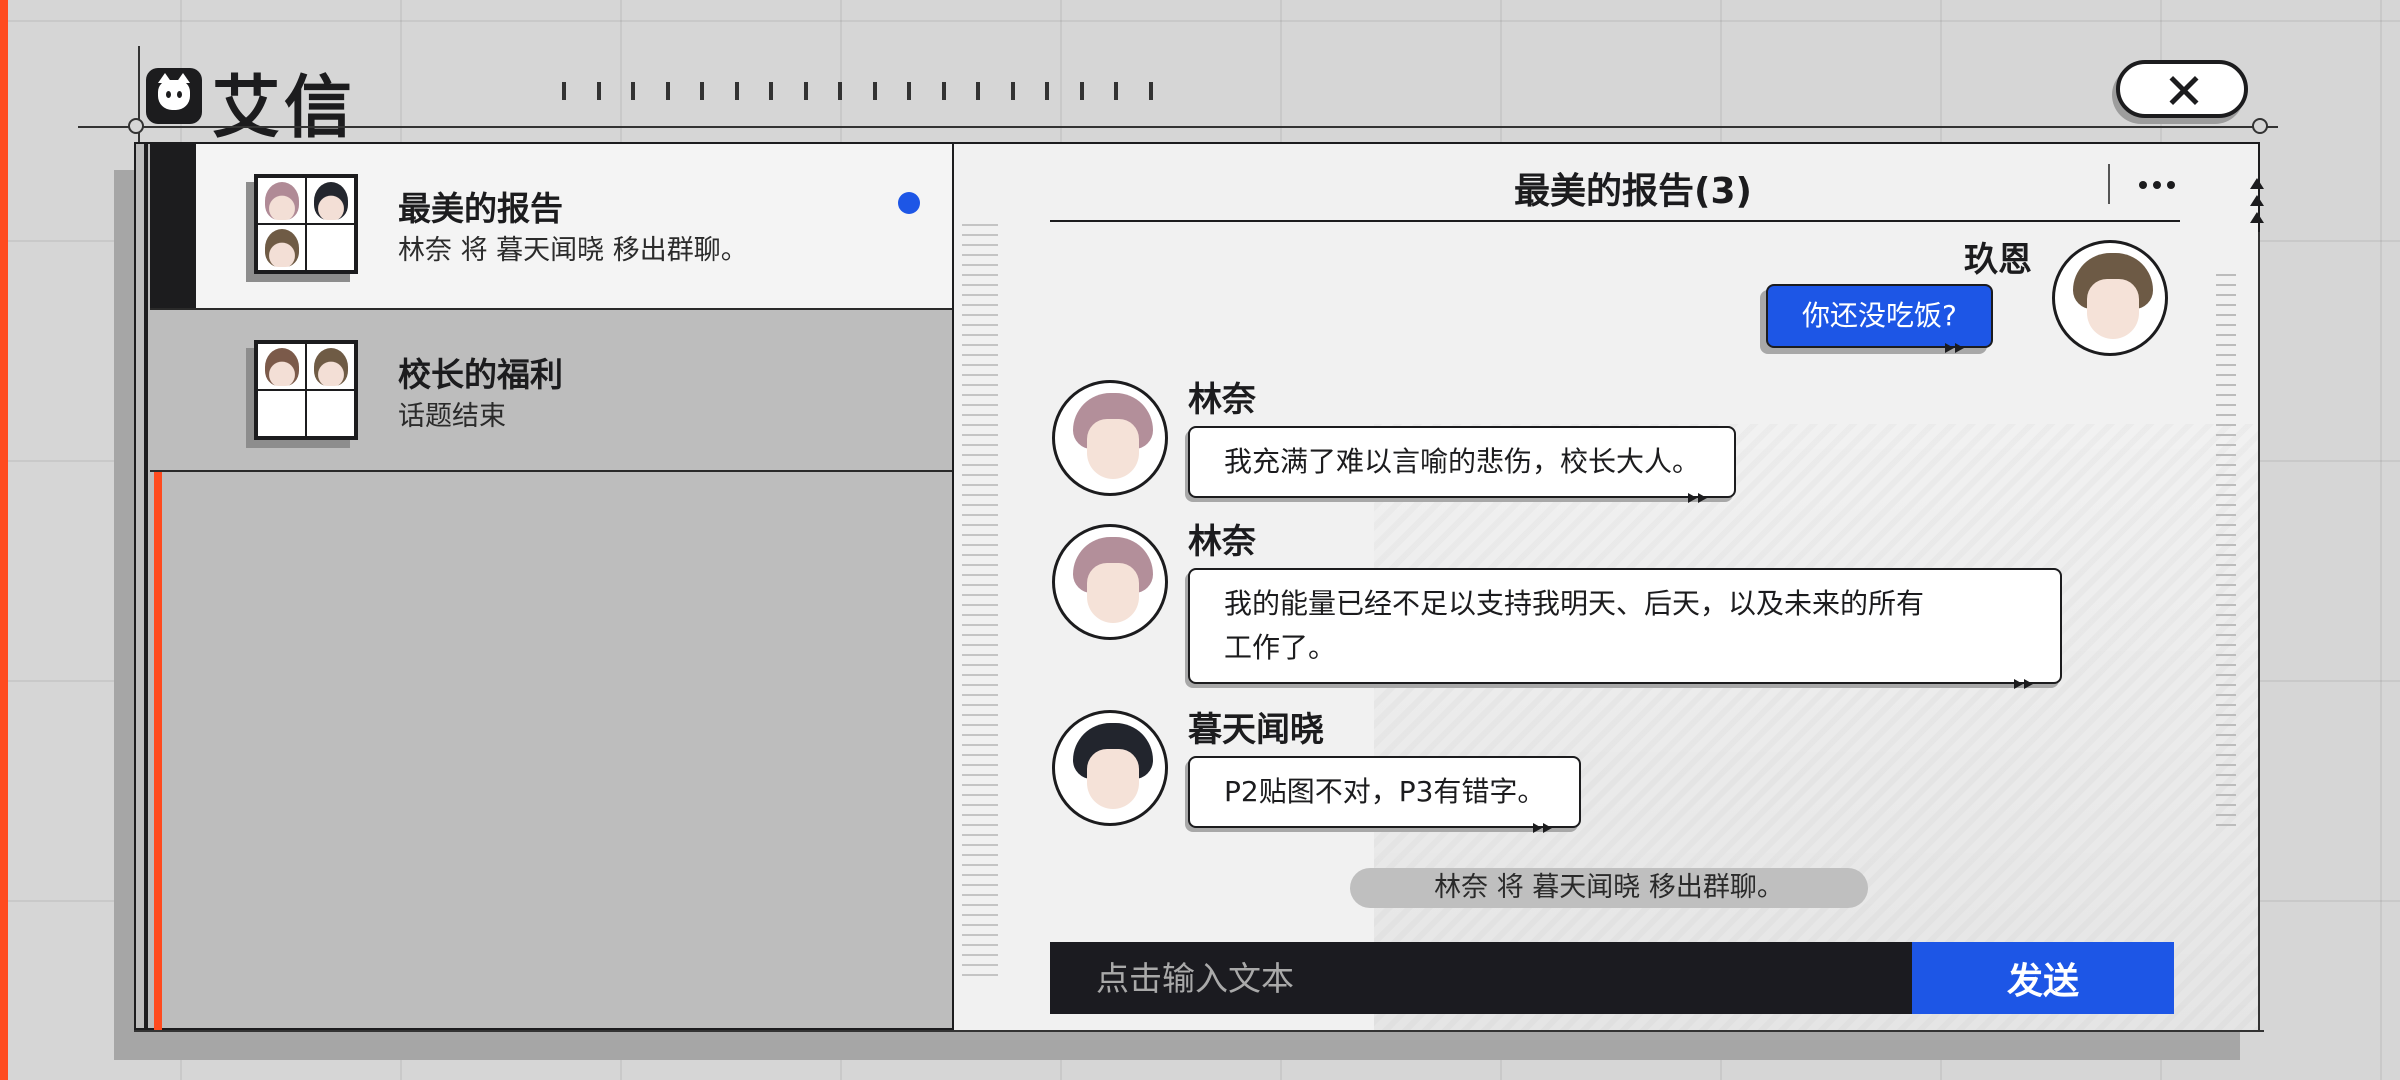 This screenshot has width=2400, height=1080. Describe the element at coordinates (2043, 978) in the screenshot. I see `send-button: 发送` at that location.